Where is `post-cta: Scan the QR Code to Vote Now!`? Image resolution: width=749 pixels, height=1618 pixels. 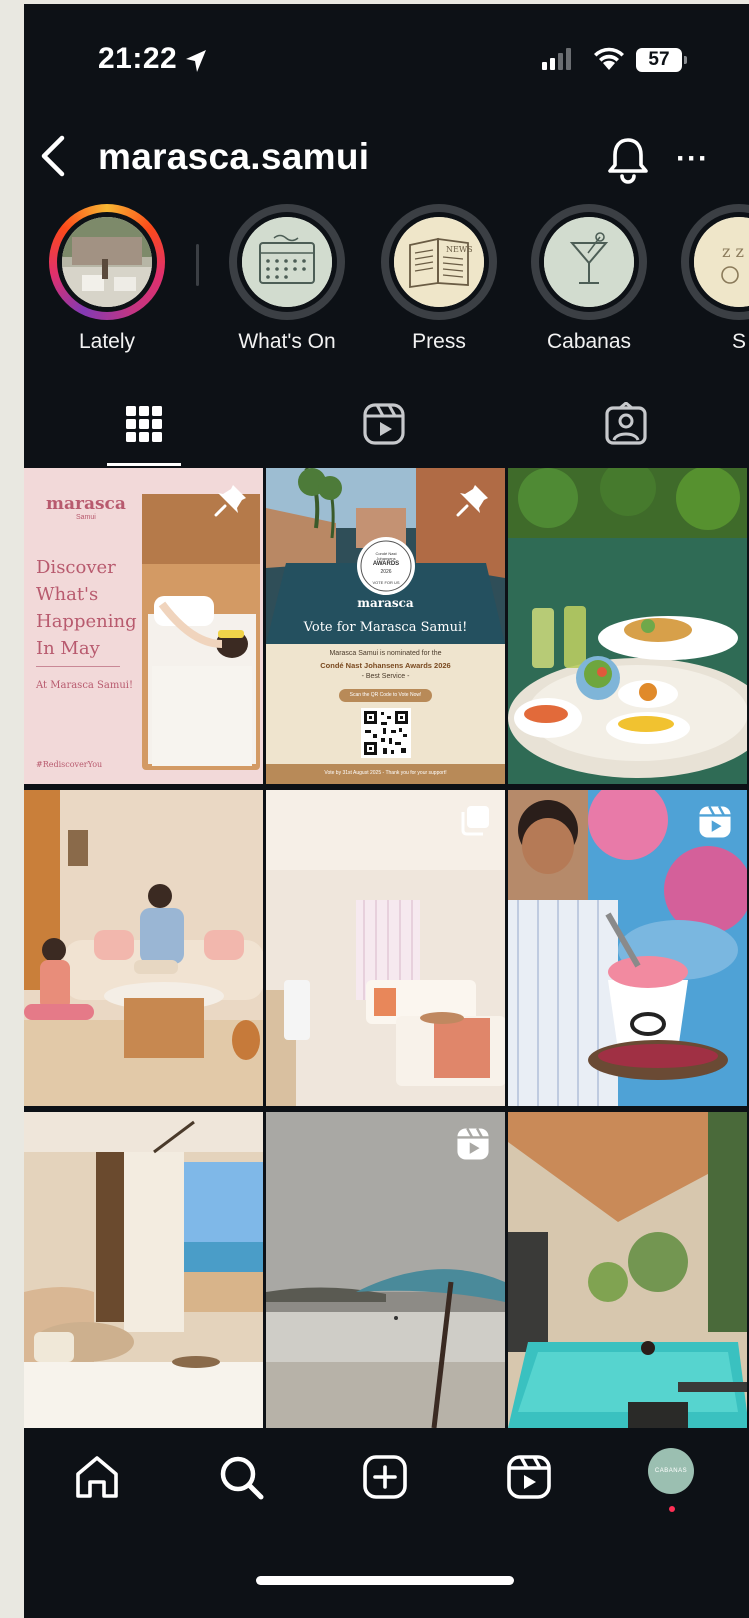
post-cta: Scan the QR Code to Vote Now! is located at coordinates (385, 695).